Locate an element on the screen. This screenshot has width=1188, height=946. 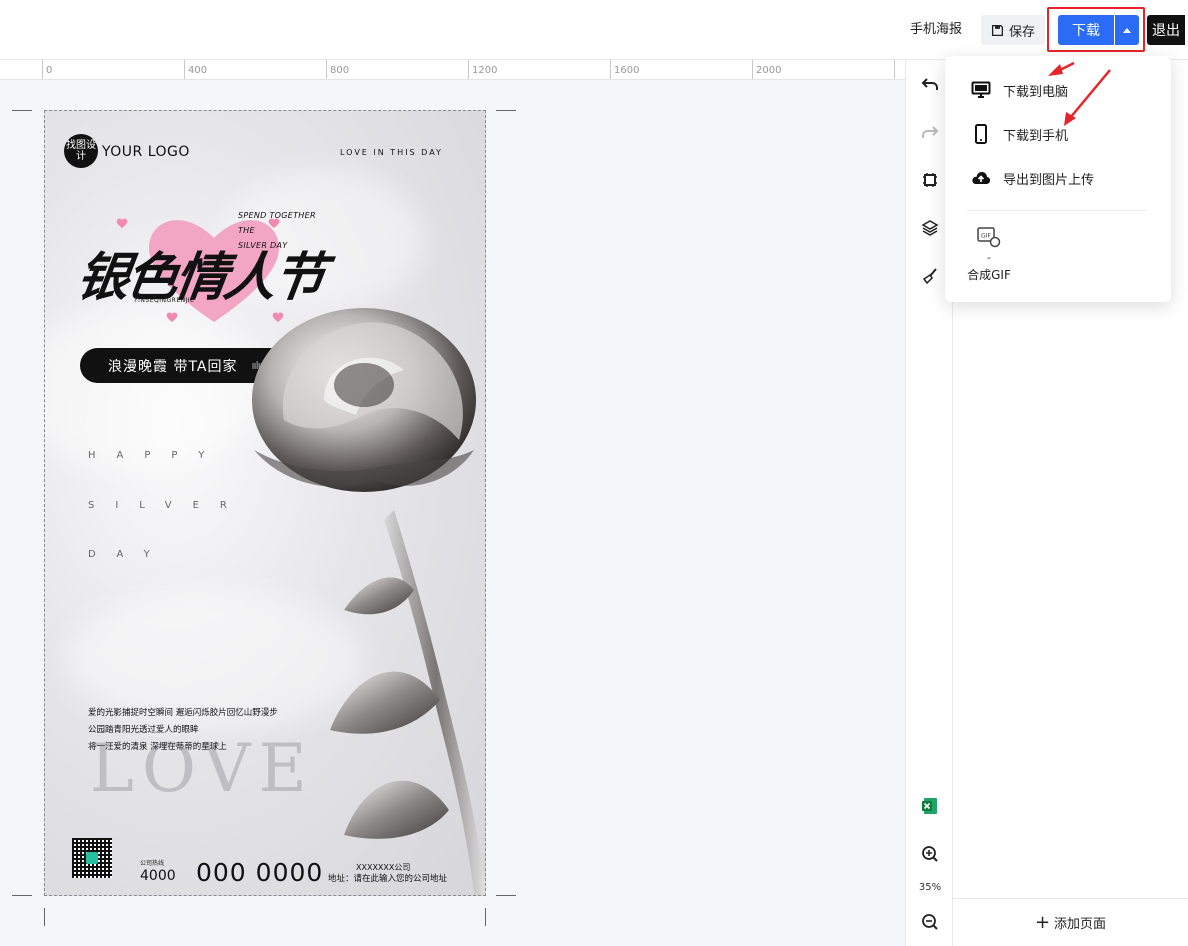
crop-tool-button is located at coordinates (930, 180).